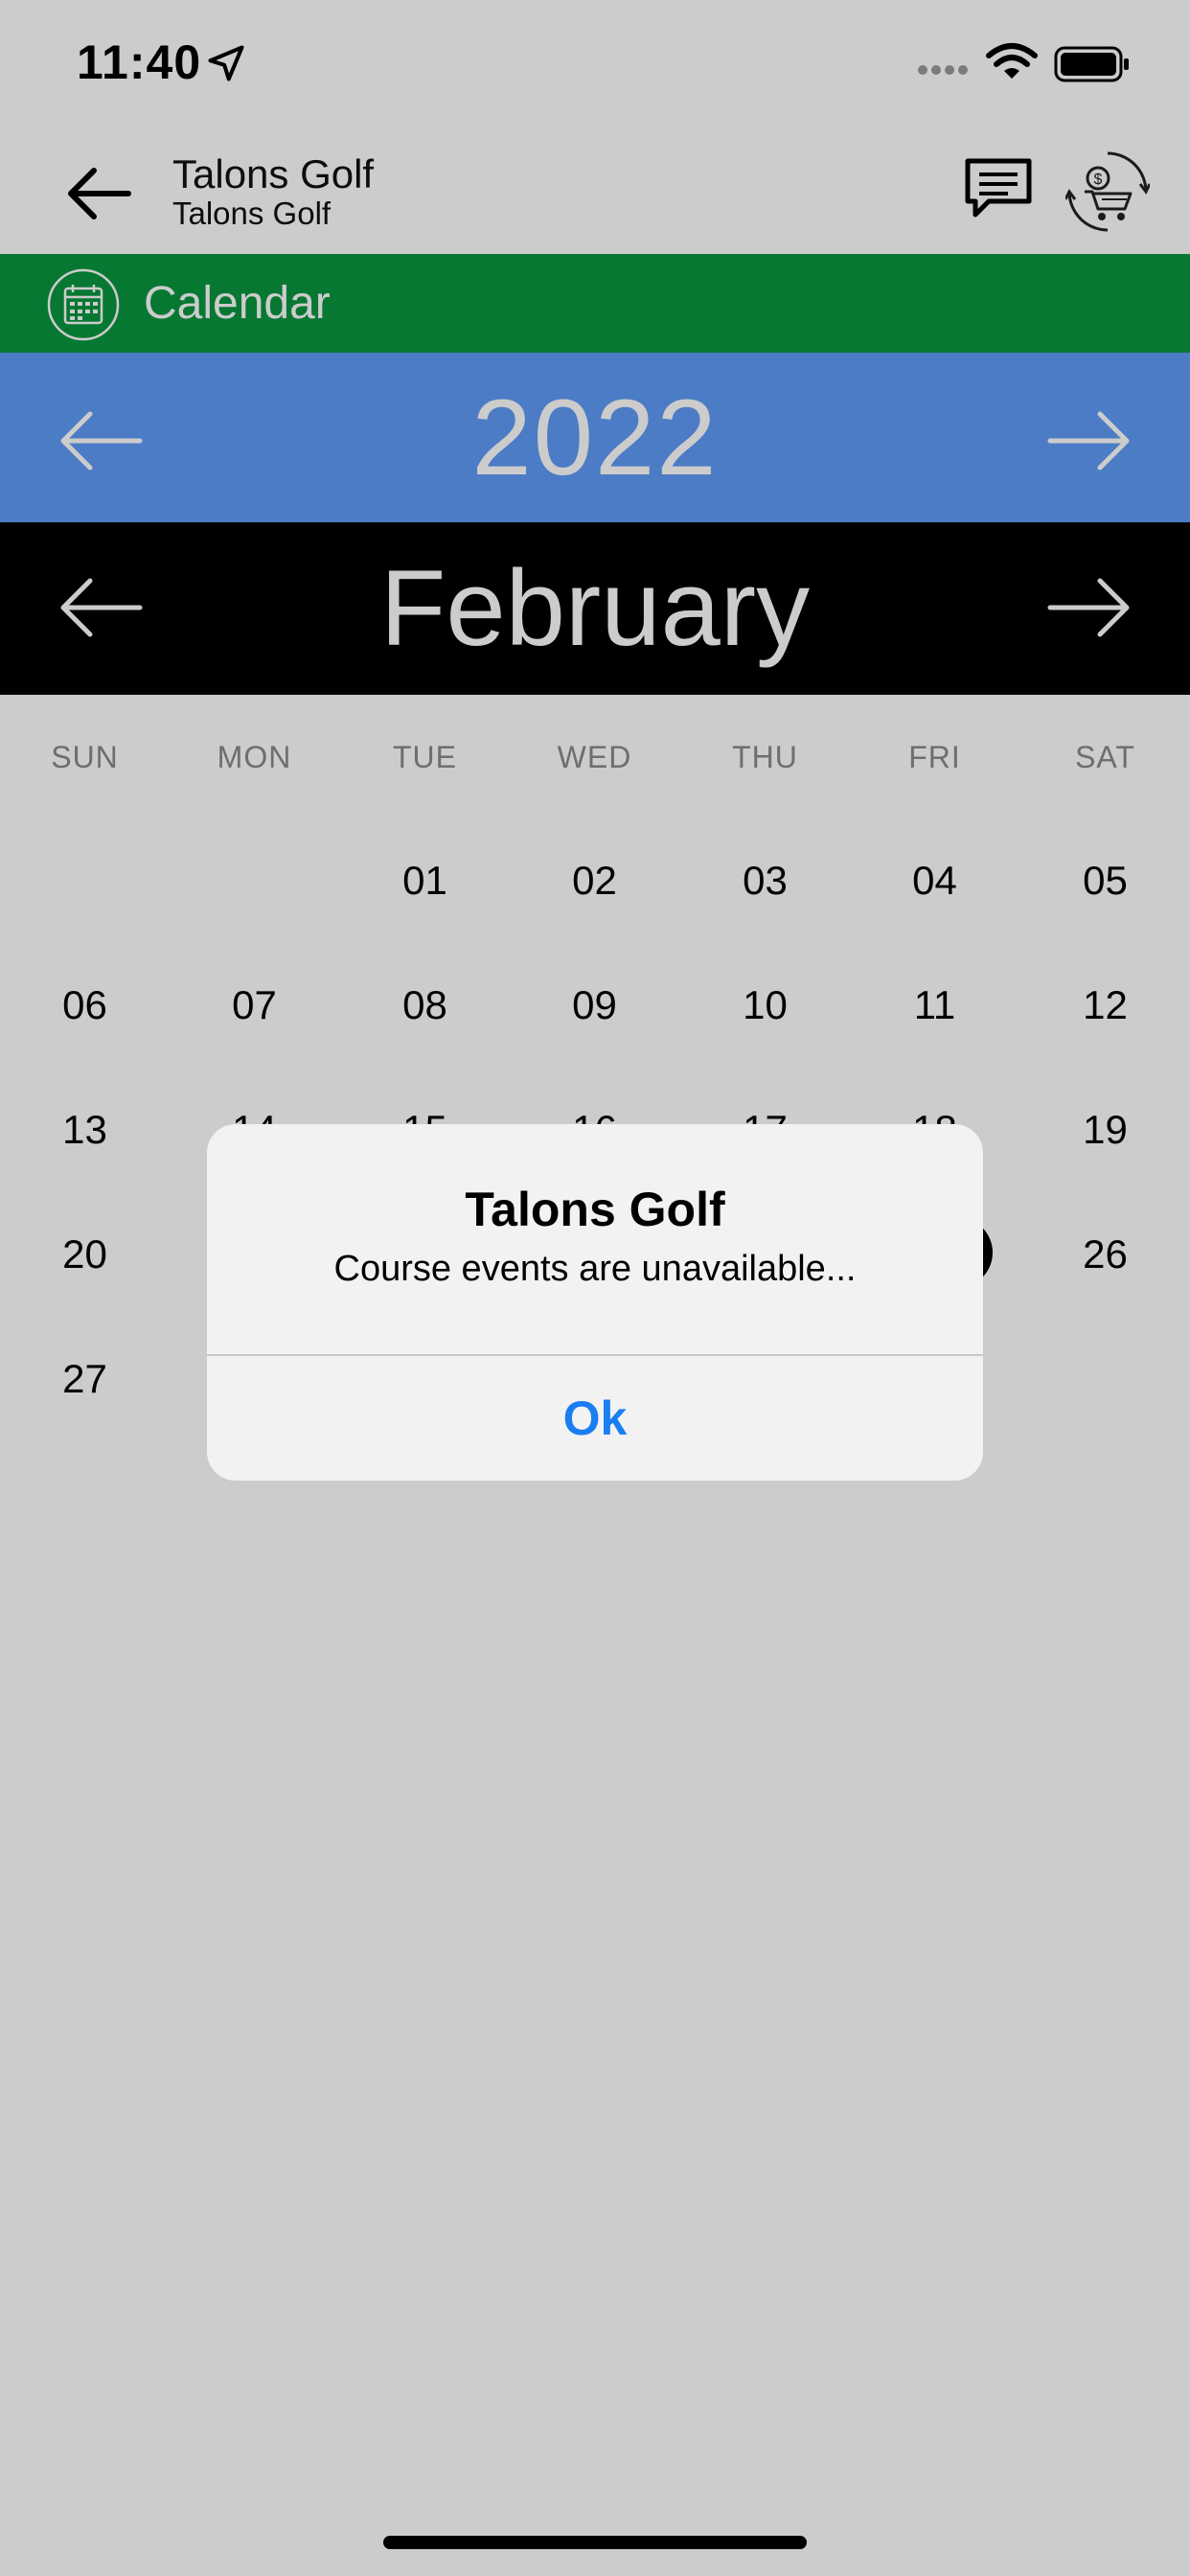  What do you see at coordinates (595, 2542) in the screenshot?
I see `home-indicator` at bounding box center [595, 2542].